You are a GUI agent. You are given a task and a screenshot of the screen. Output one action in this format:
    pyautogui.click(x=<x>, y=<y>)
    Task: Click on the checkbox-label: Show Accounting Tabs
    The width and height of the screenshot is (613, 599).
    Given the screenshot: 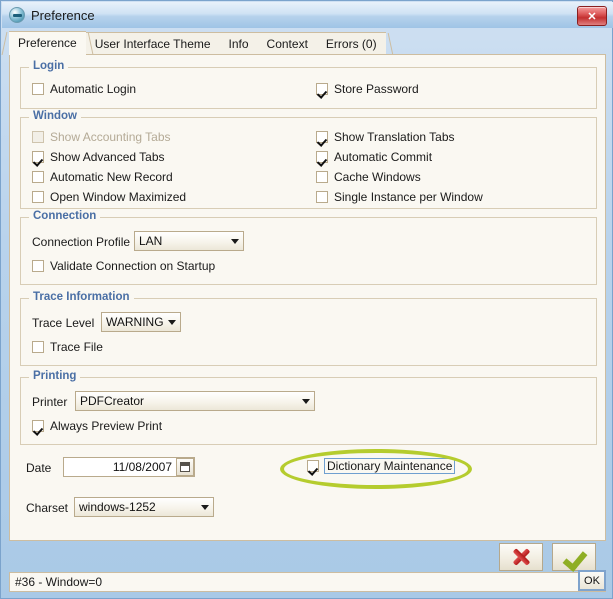 What is the action you would take?
    pyautogui.click(x=110, y=137)
    